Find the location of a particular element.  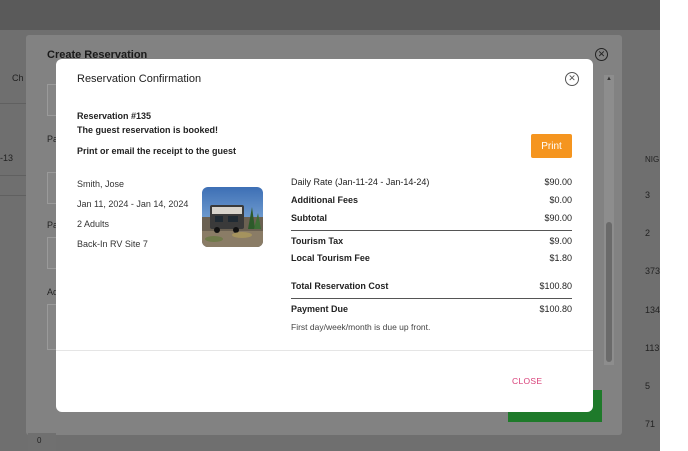

close-button: CLOSE is located at coordinates (527, 381).